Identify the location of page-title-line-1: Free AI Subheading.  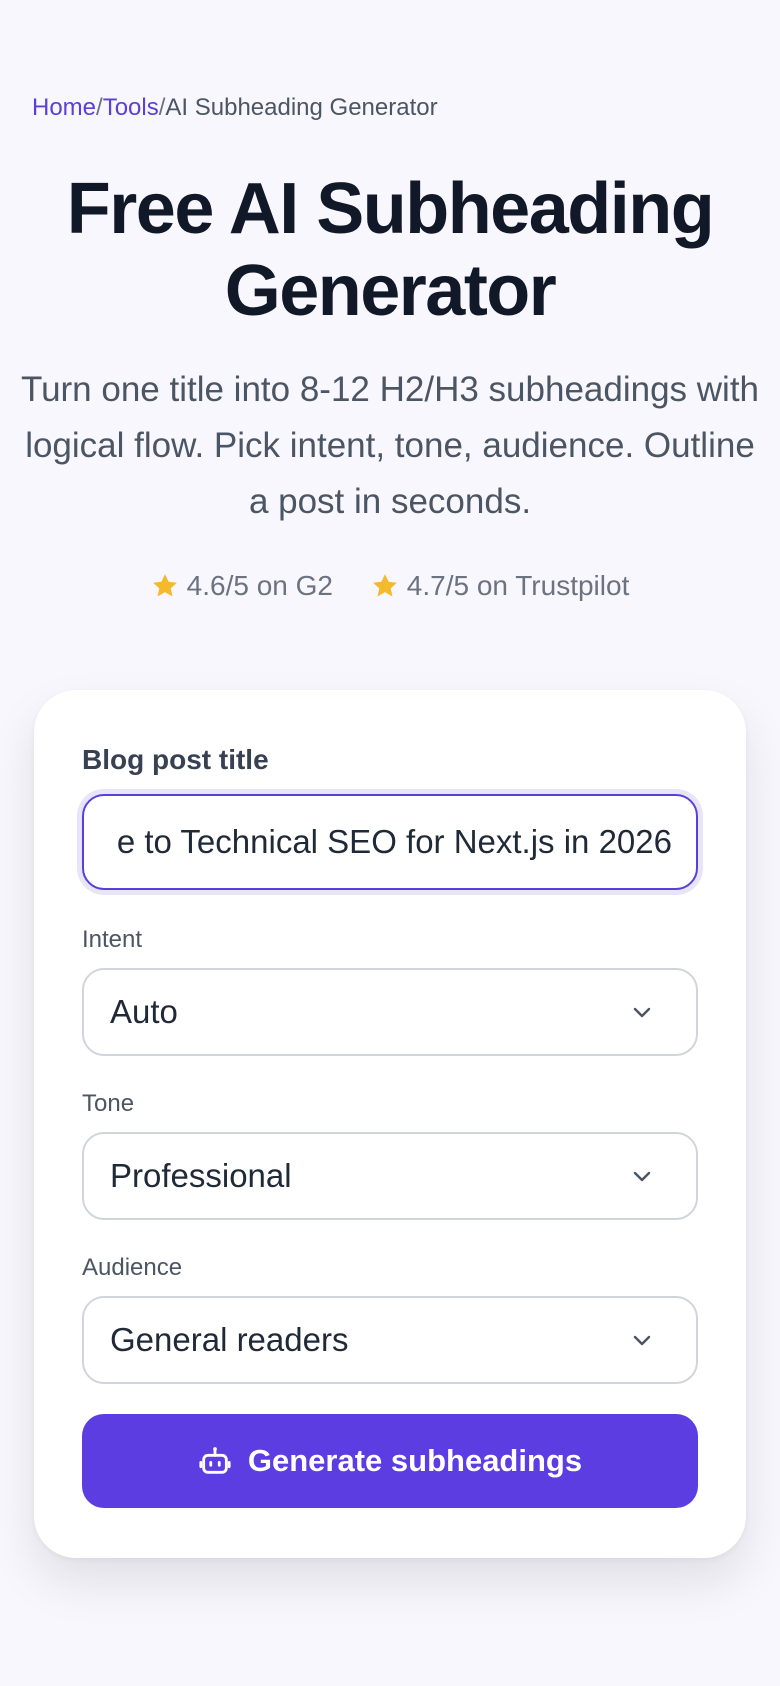
(390, 209).